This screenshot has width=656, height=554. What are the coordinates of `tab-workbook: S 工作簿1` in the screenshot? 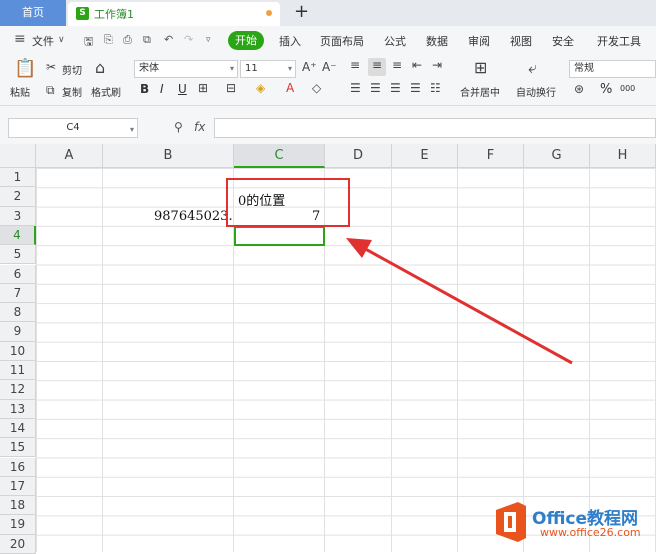 It's located at (174, 14).